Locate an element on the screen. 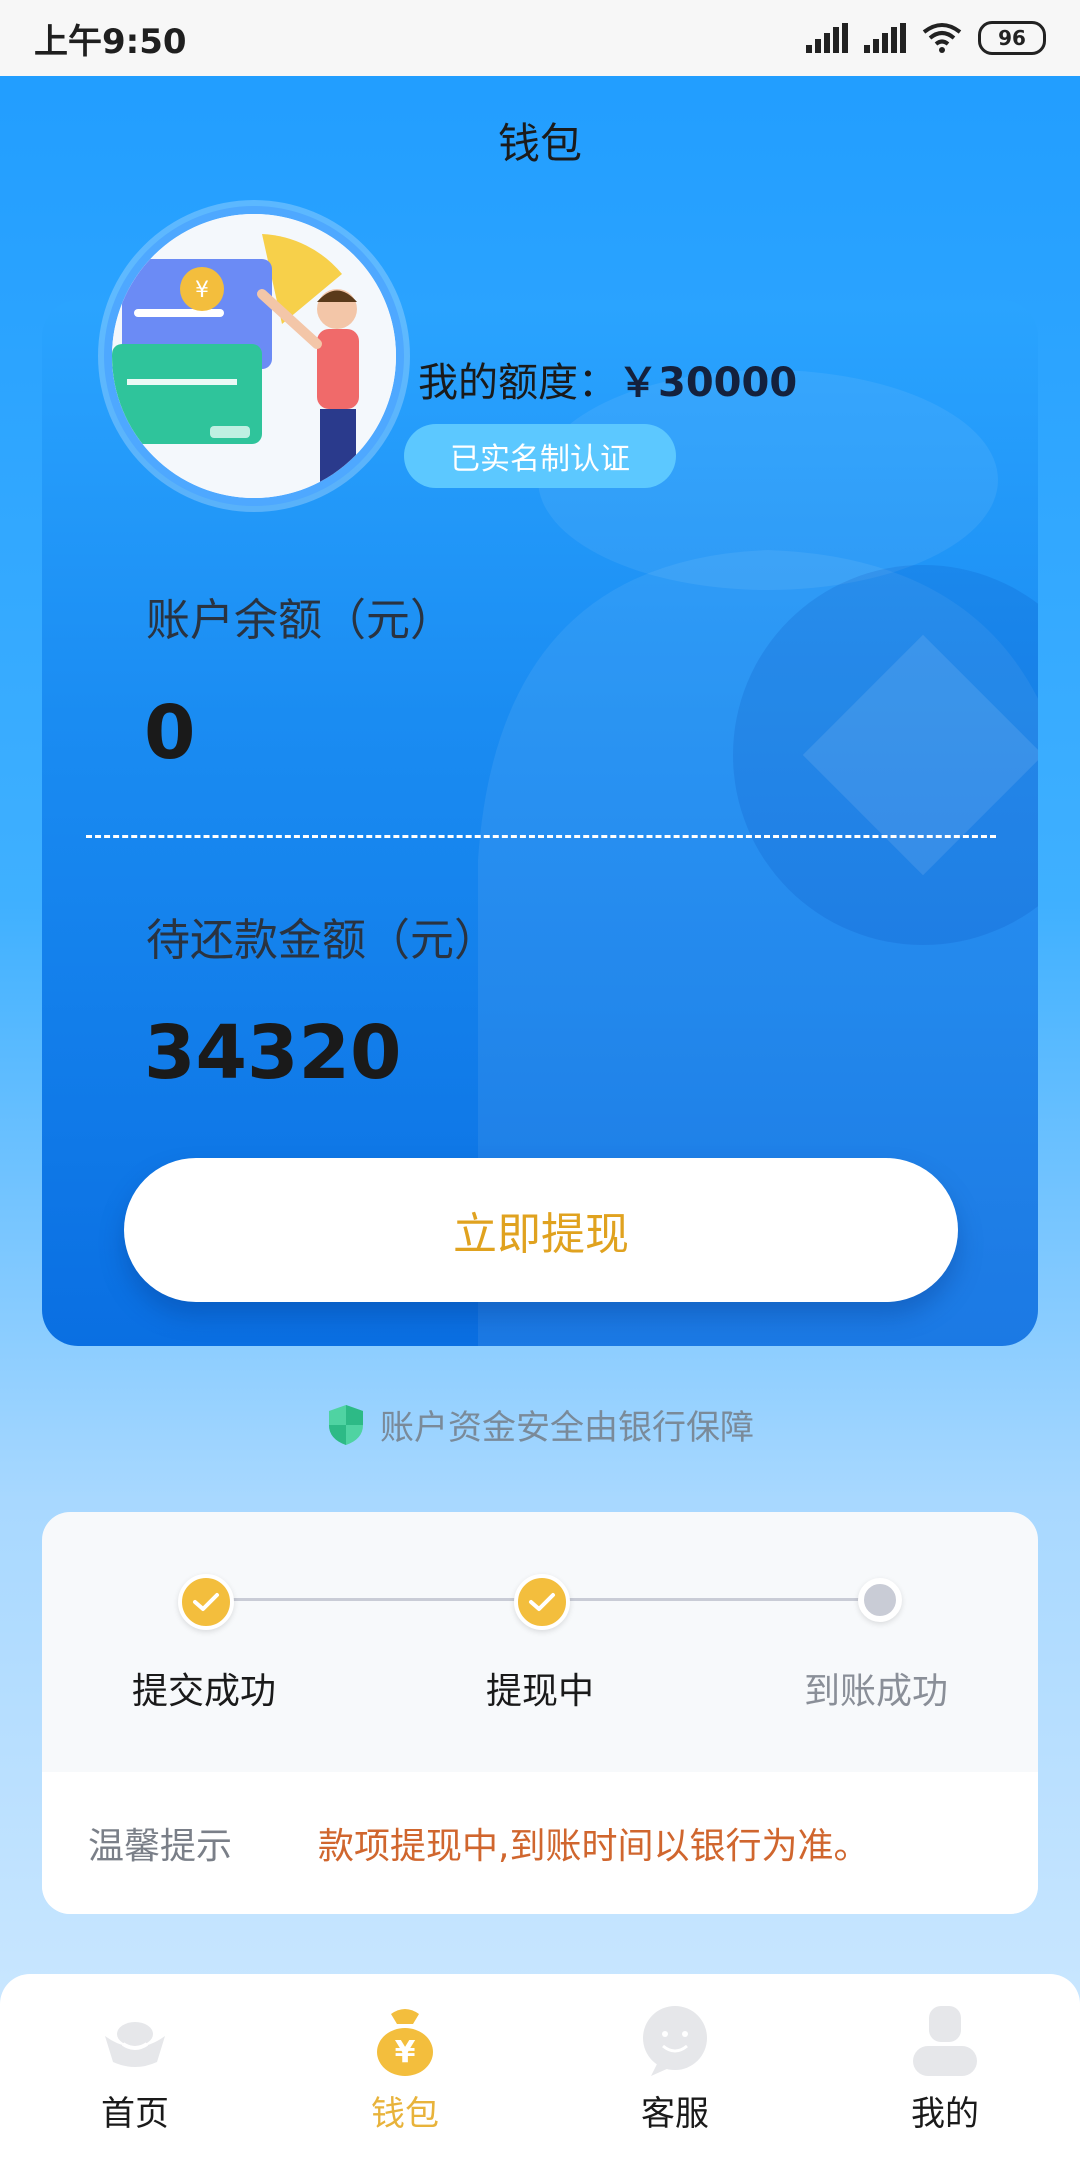 This screenshot has width=1080, height=2160. wallet-money-bag-icon: ¥ is located at coordinates (405, 2042).